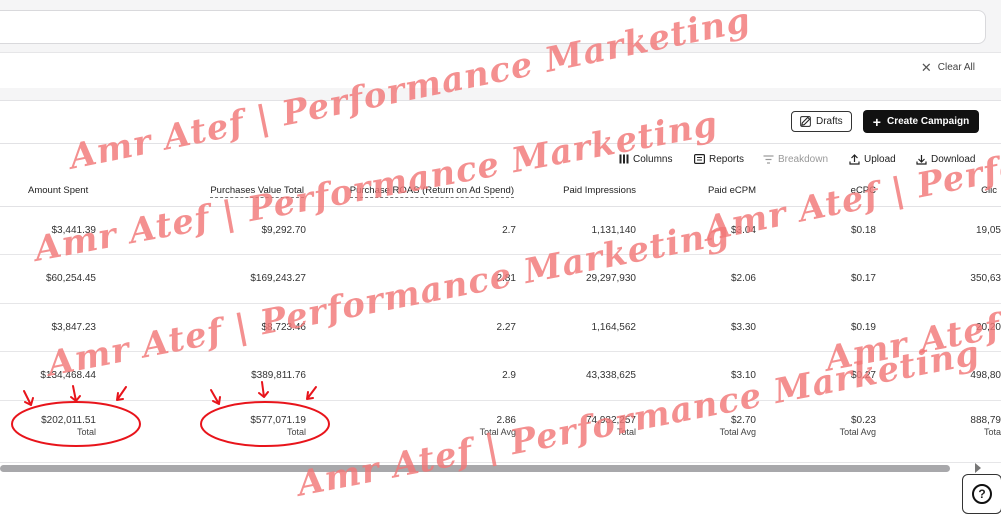  I want to click on help-icon: ?, so click(982, 494).